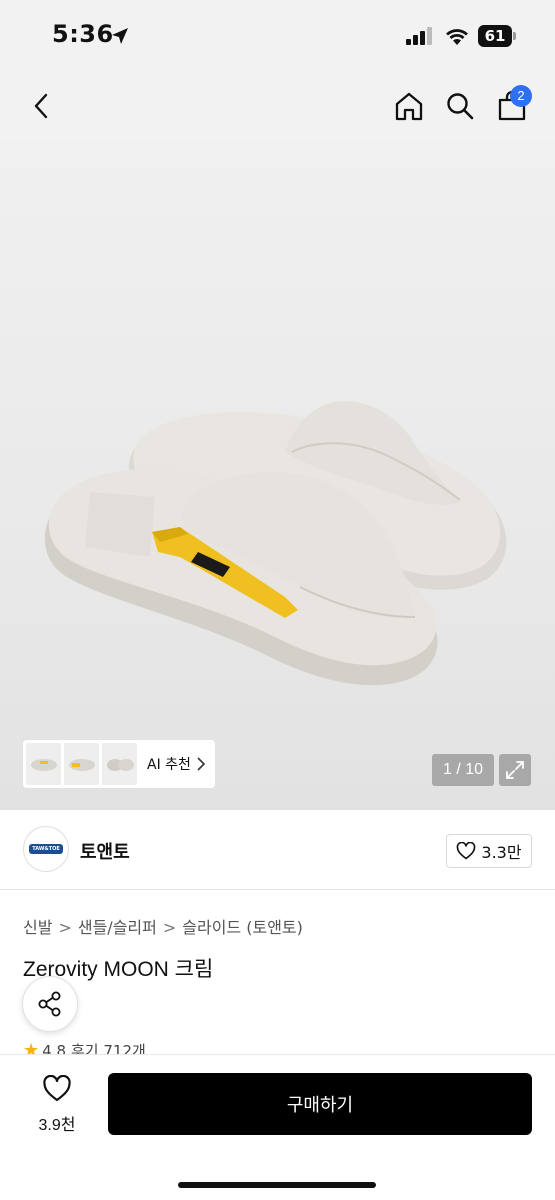 The width and height of the screenshot is (555, 1200). Describe the element at coordinates (105, 851) in the screenshot. I see `brand-name: 토앤토` at that location.